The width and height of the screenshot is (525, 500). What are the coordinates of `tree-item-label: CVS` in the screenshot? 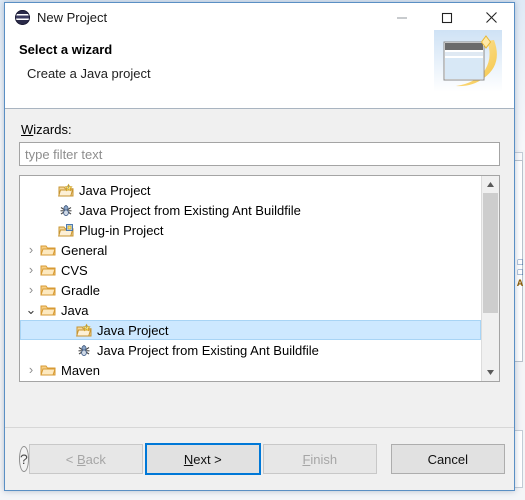 It's located at (74, 270).